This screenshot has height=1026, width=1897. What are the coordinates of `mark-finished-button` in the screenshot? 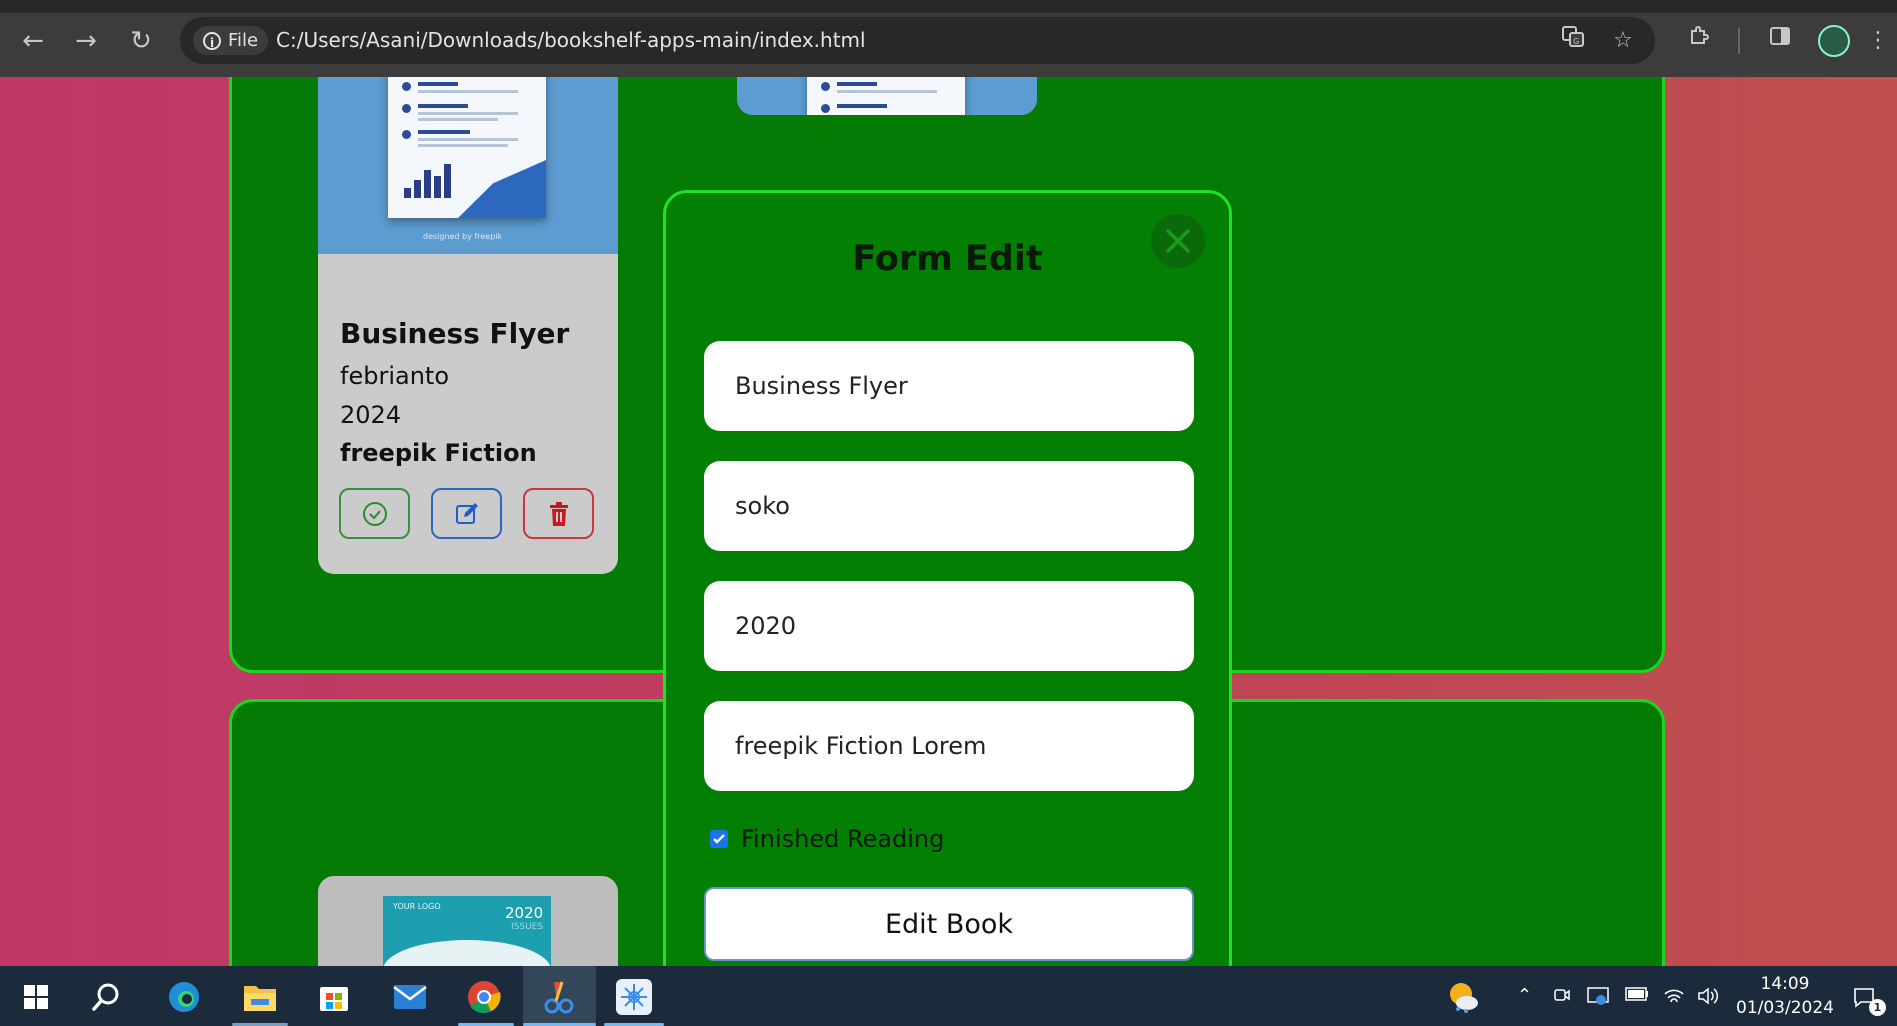 It's located at (374, 513).